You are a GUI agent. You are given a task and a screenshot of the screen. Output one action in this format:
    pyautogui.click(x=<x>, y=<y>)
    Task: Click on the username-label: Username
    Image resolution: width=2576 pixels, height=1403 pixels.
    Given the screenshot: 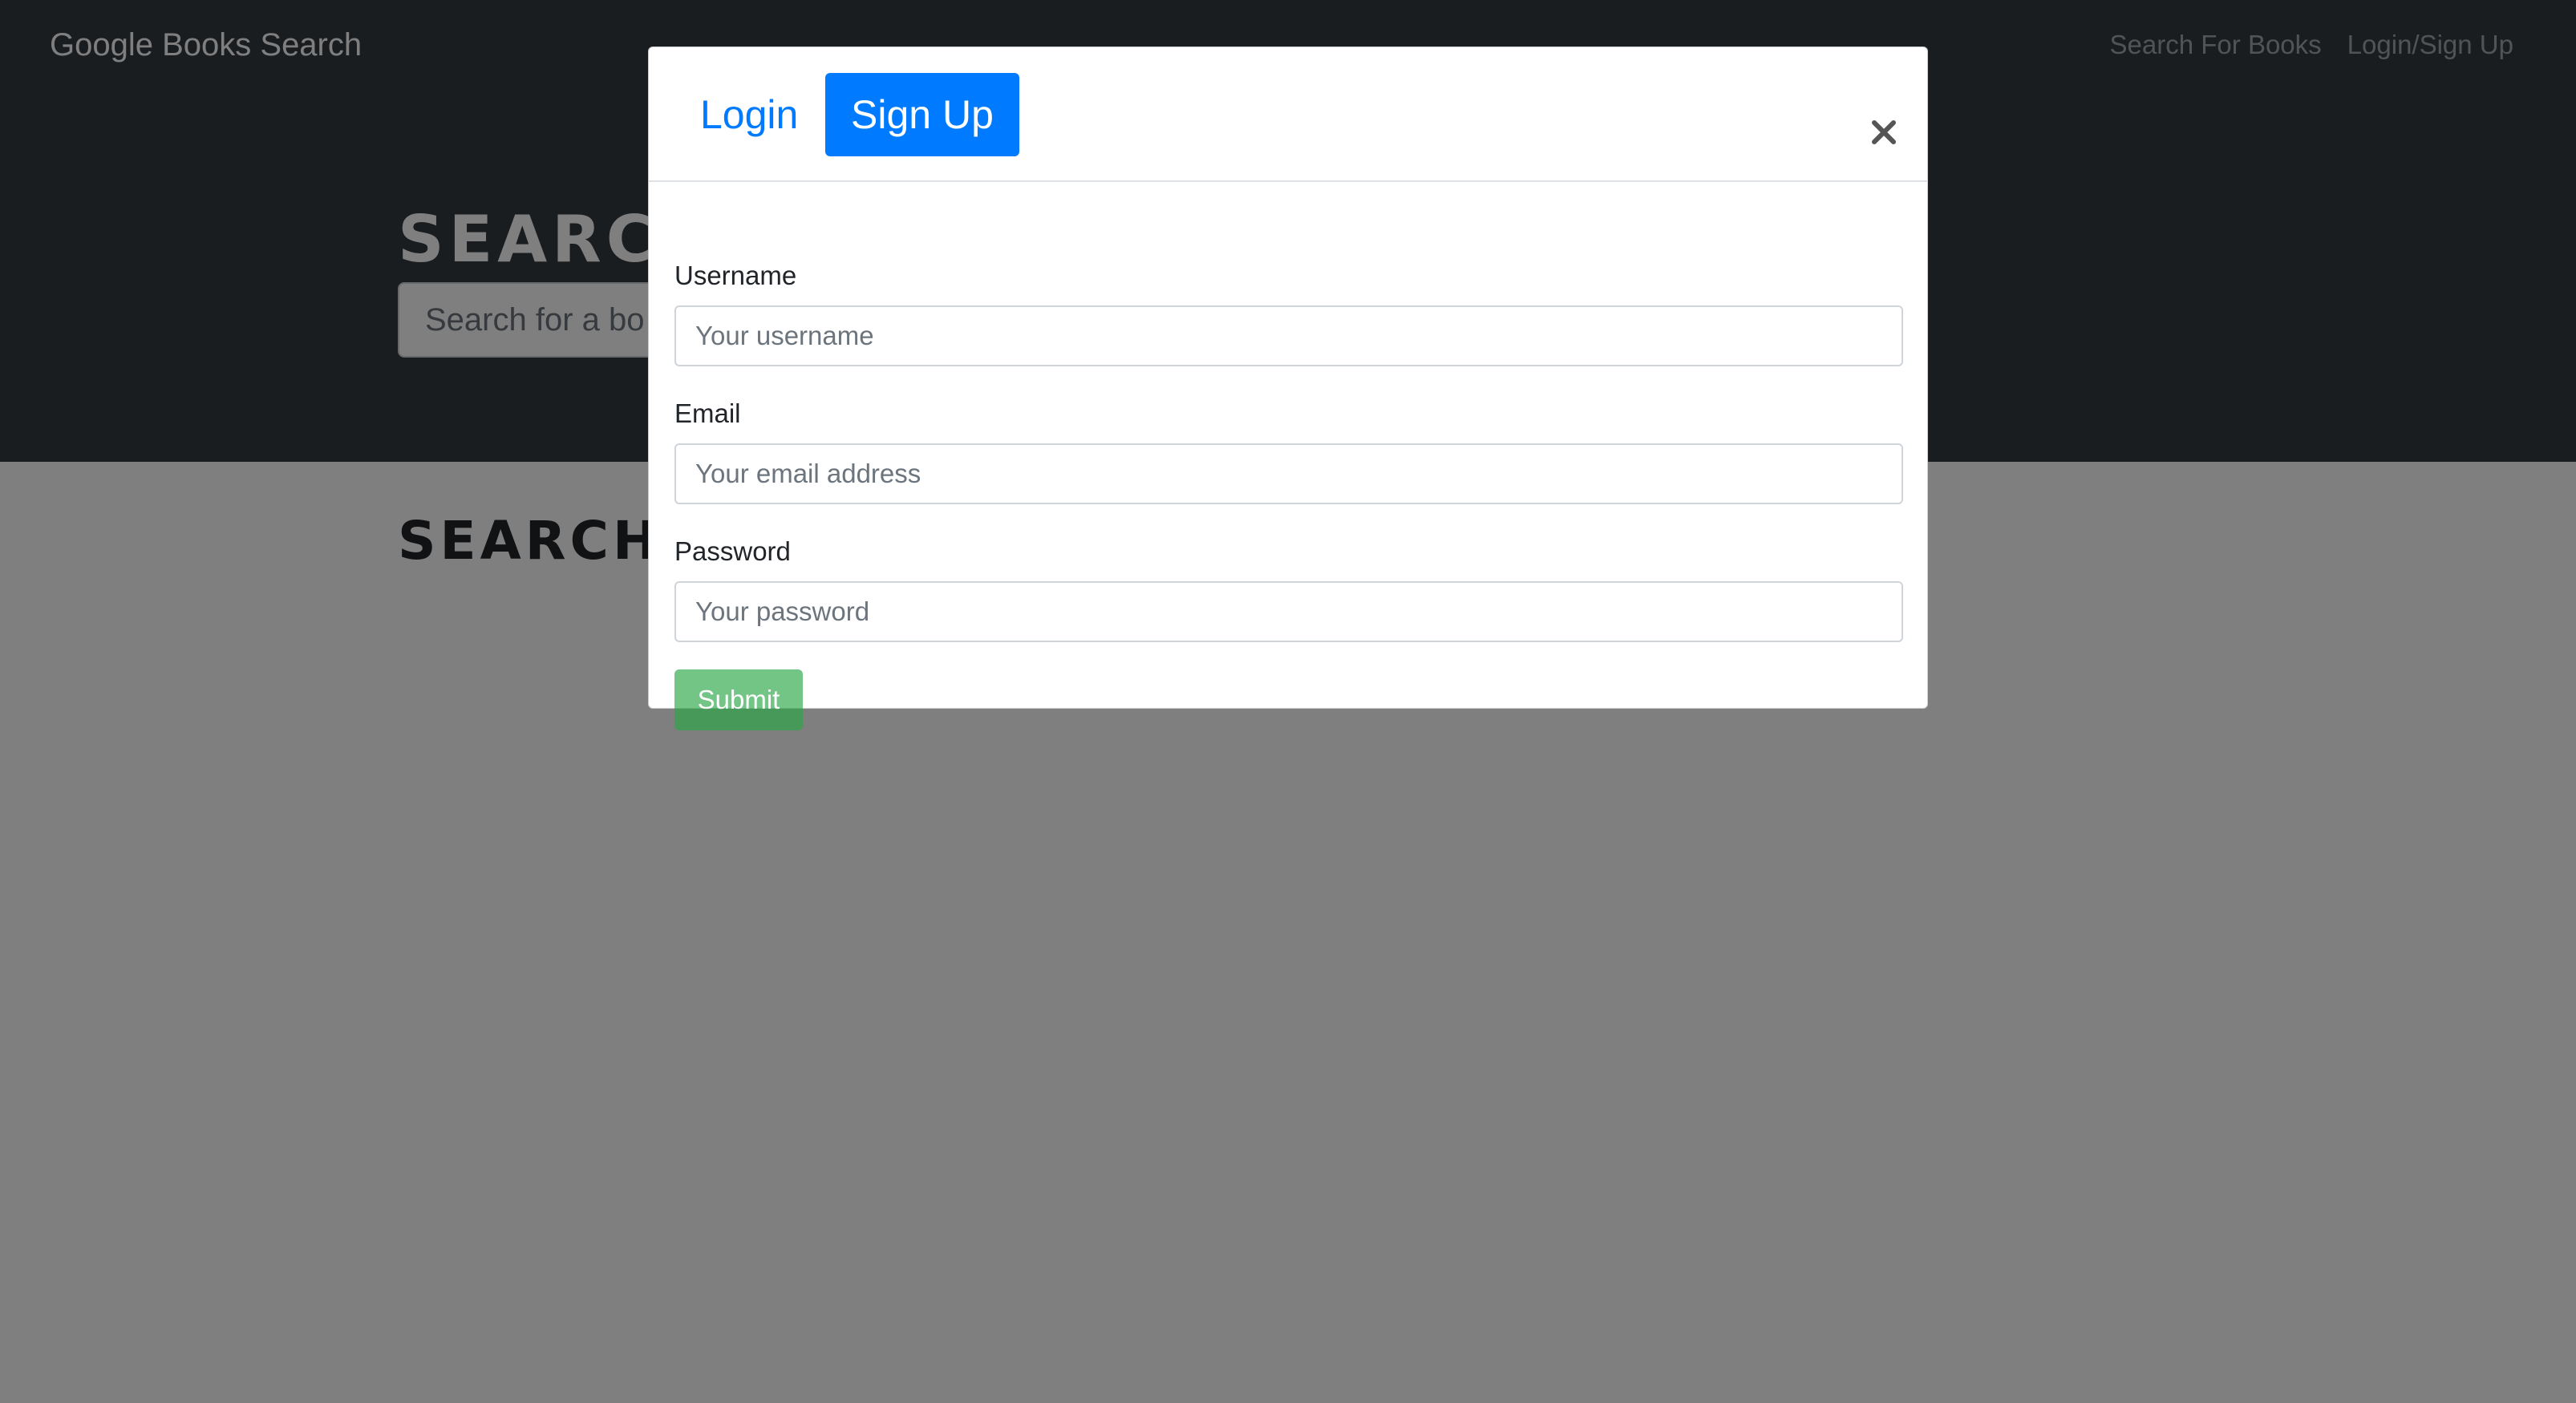 What is the action you would take?
    pyautogui.click(x=735, y=275)
    